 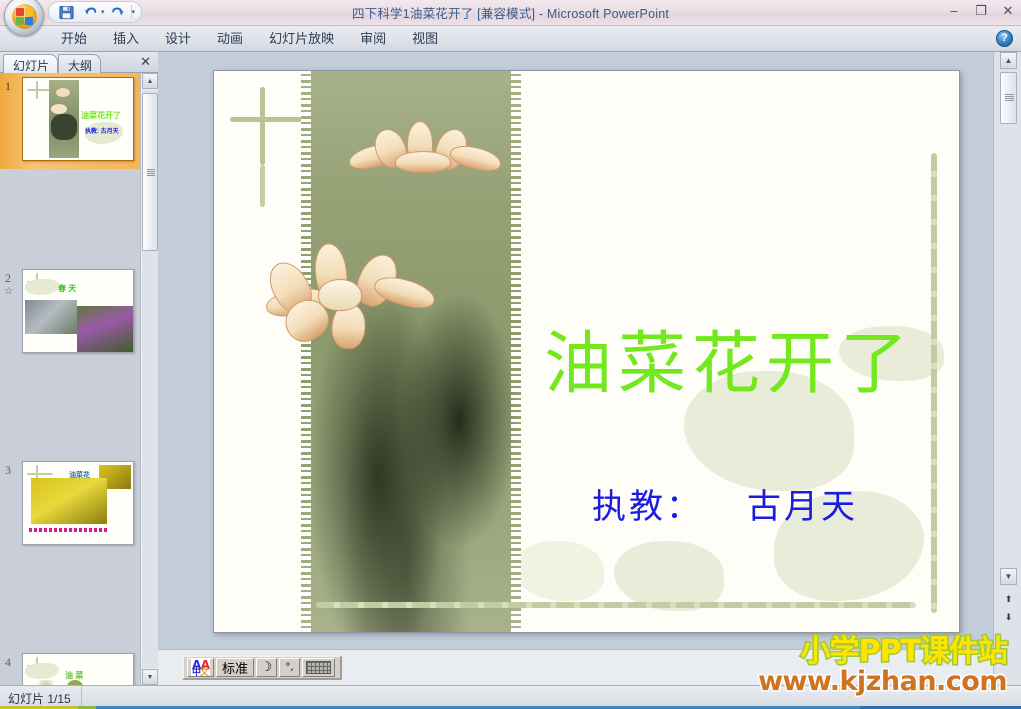 What do you see at coordinates (8, 291) in the screenshot?
I see `animation-star-icon: ☆` at bounding box center [8, 291].